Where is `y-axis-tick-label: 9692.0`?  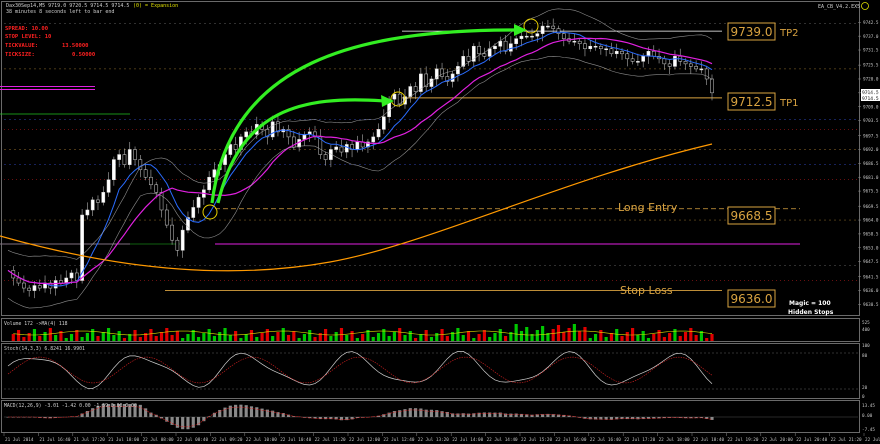 y-axis-tick-label: 9692.0 is located at coordinates (871, 150).